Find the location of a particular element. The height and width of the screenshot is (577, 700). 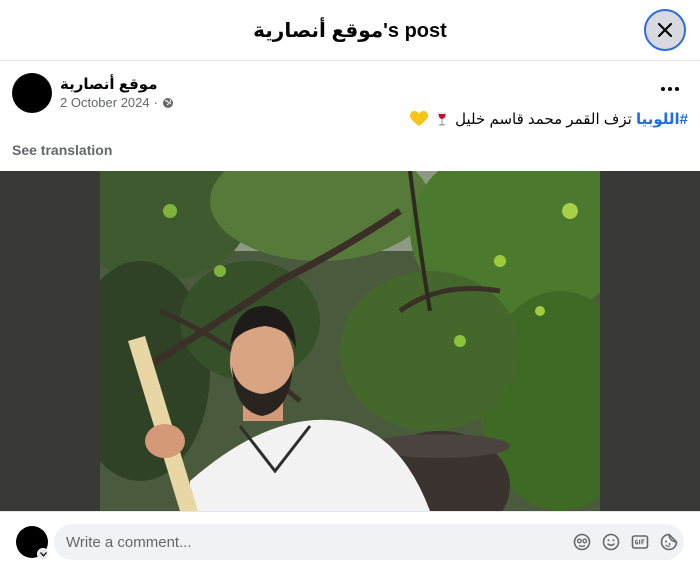

smiley-icon is located at coordinates (611, 542).